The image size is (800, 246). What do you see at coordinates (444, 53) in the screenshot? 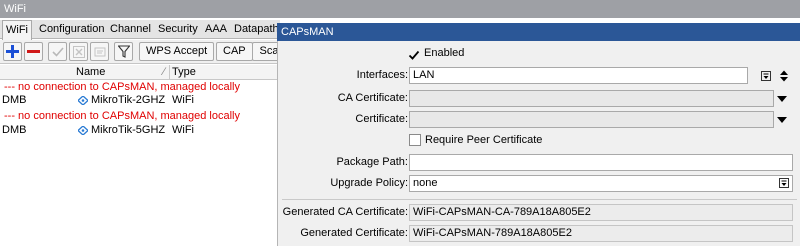
I see `enabled-label: Enabled` at bounding box center [444, 53].